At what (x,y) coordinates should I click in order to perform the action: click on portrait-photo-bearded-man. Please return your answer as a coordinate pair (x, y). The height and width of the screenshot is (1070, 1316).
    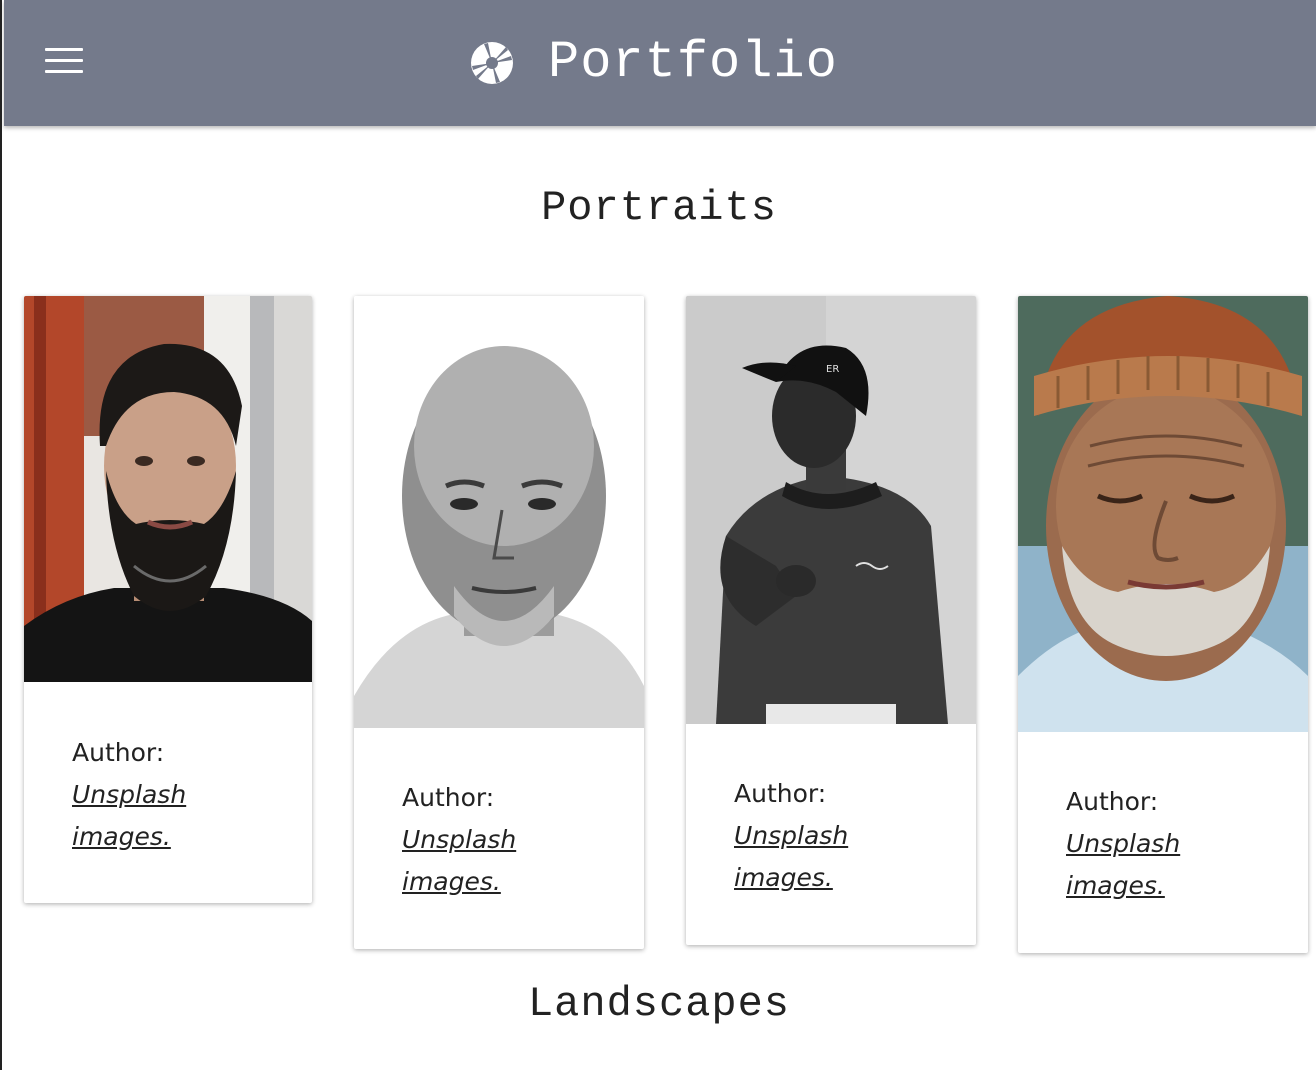
    Looking at the image, I should click on (168, 489).